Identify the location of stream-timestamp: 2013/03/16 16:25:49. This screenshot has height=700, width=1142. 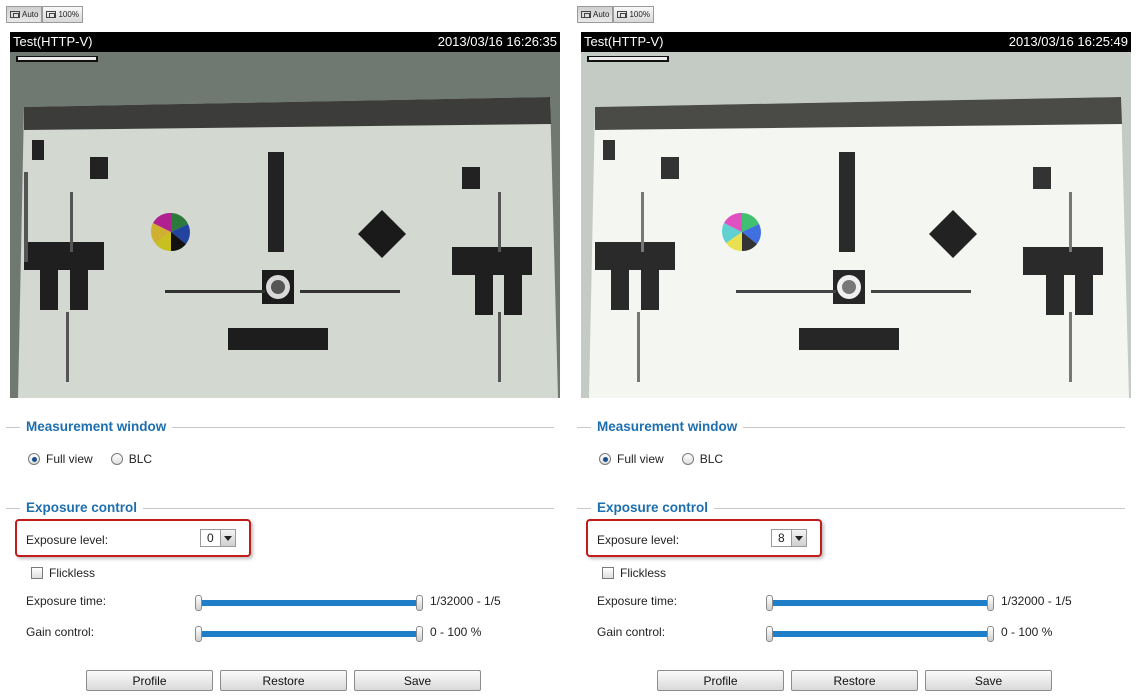
(1068, 41).